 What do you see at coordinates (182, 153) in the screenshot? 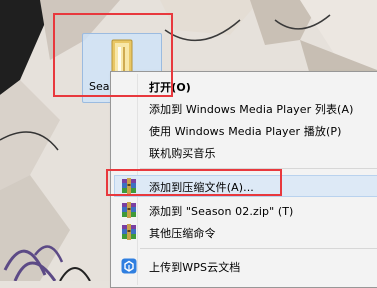
I see `menu-item-label: 联机购买音乐` at bounding box center [182, 153].